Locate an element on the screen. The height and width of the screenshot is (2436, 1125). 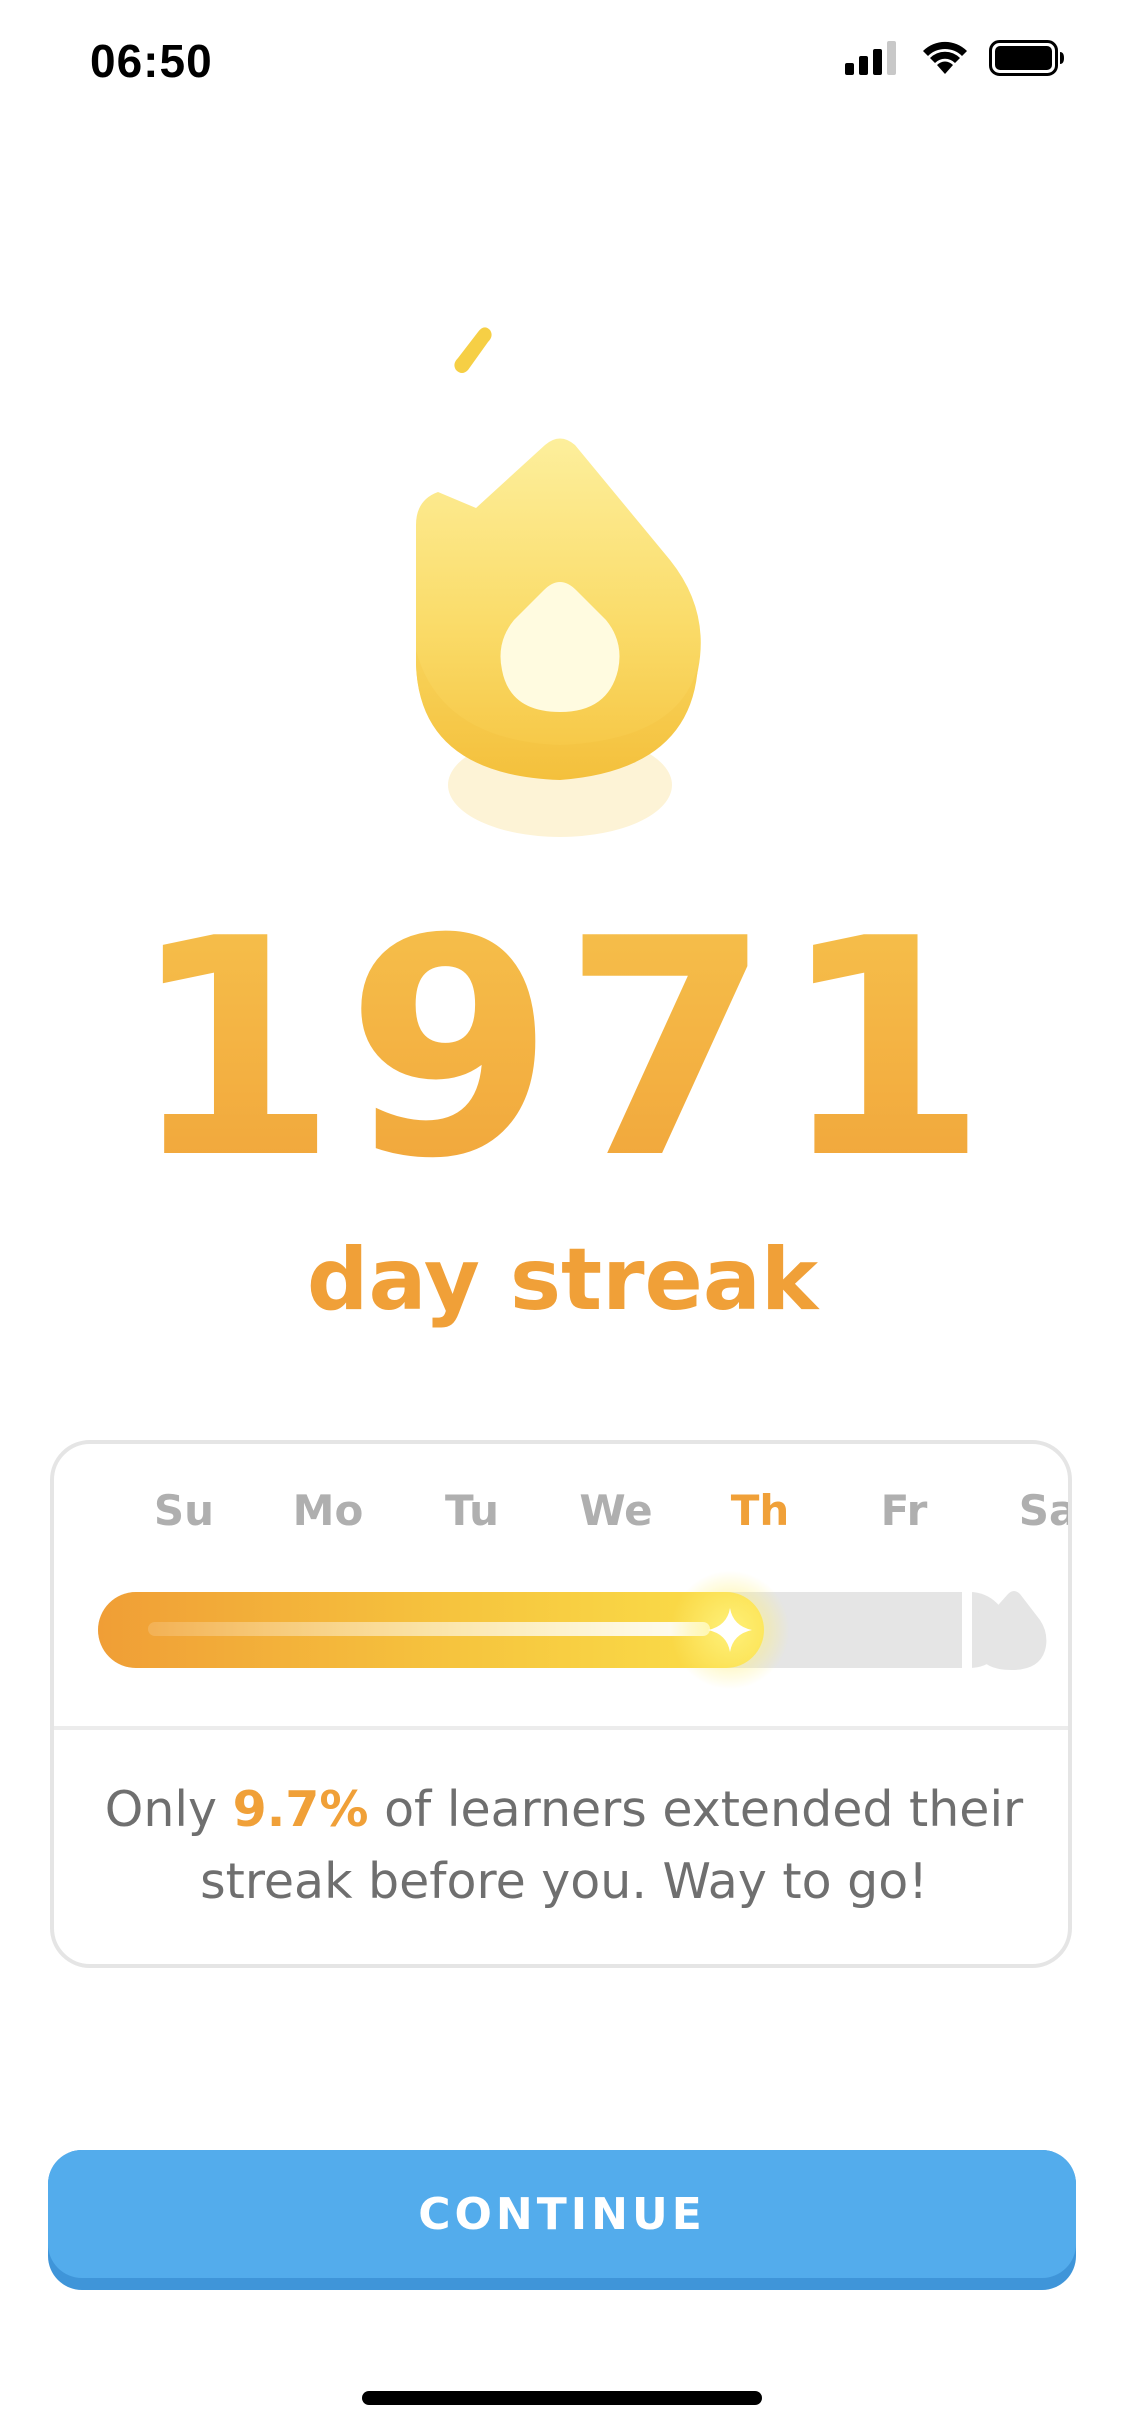
streak-progress-bar is located at coordinates (553, 1630).